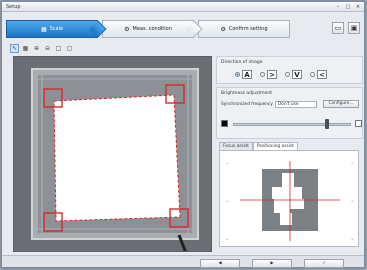 Image resolution: width=367 pixels, height=270 pixels. I want to click on positioning-preview: • • • • • •, so click(289, 198).